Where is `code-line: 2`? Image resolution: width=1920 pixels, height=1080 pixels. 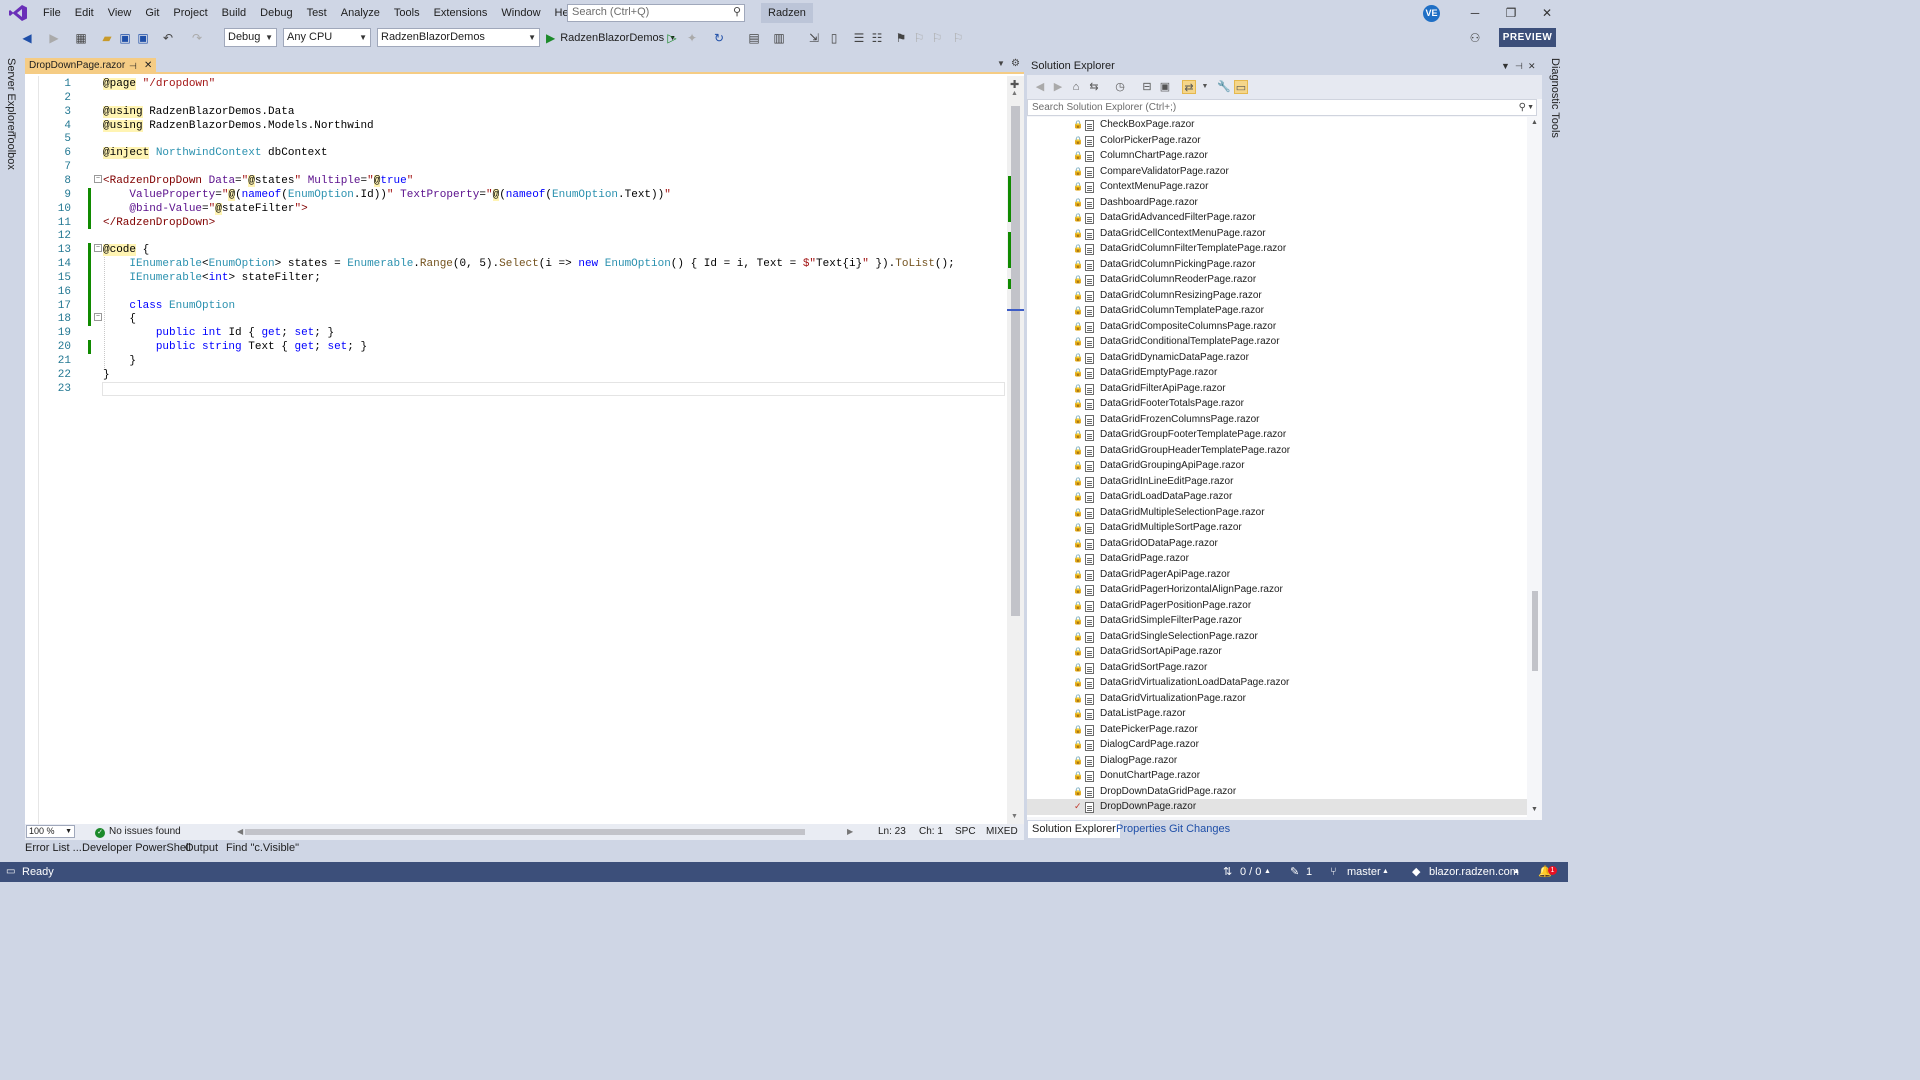 code-line: 2 is located at coordinates (515, 98).